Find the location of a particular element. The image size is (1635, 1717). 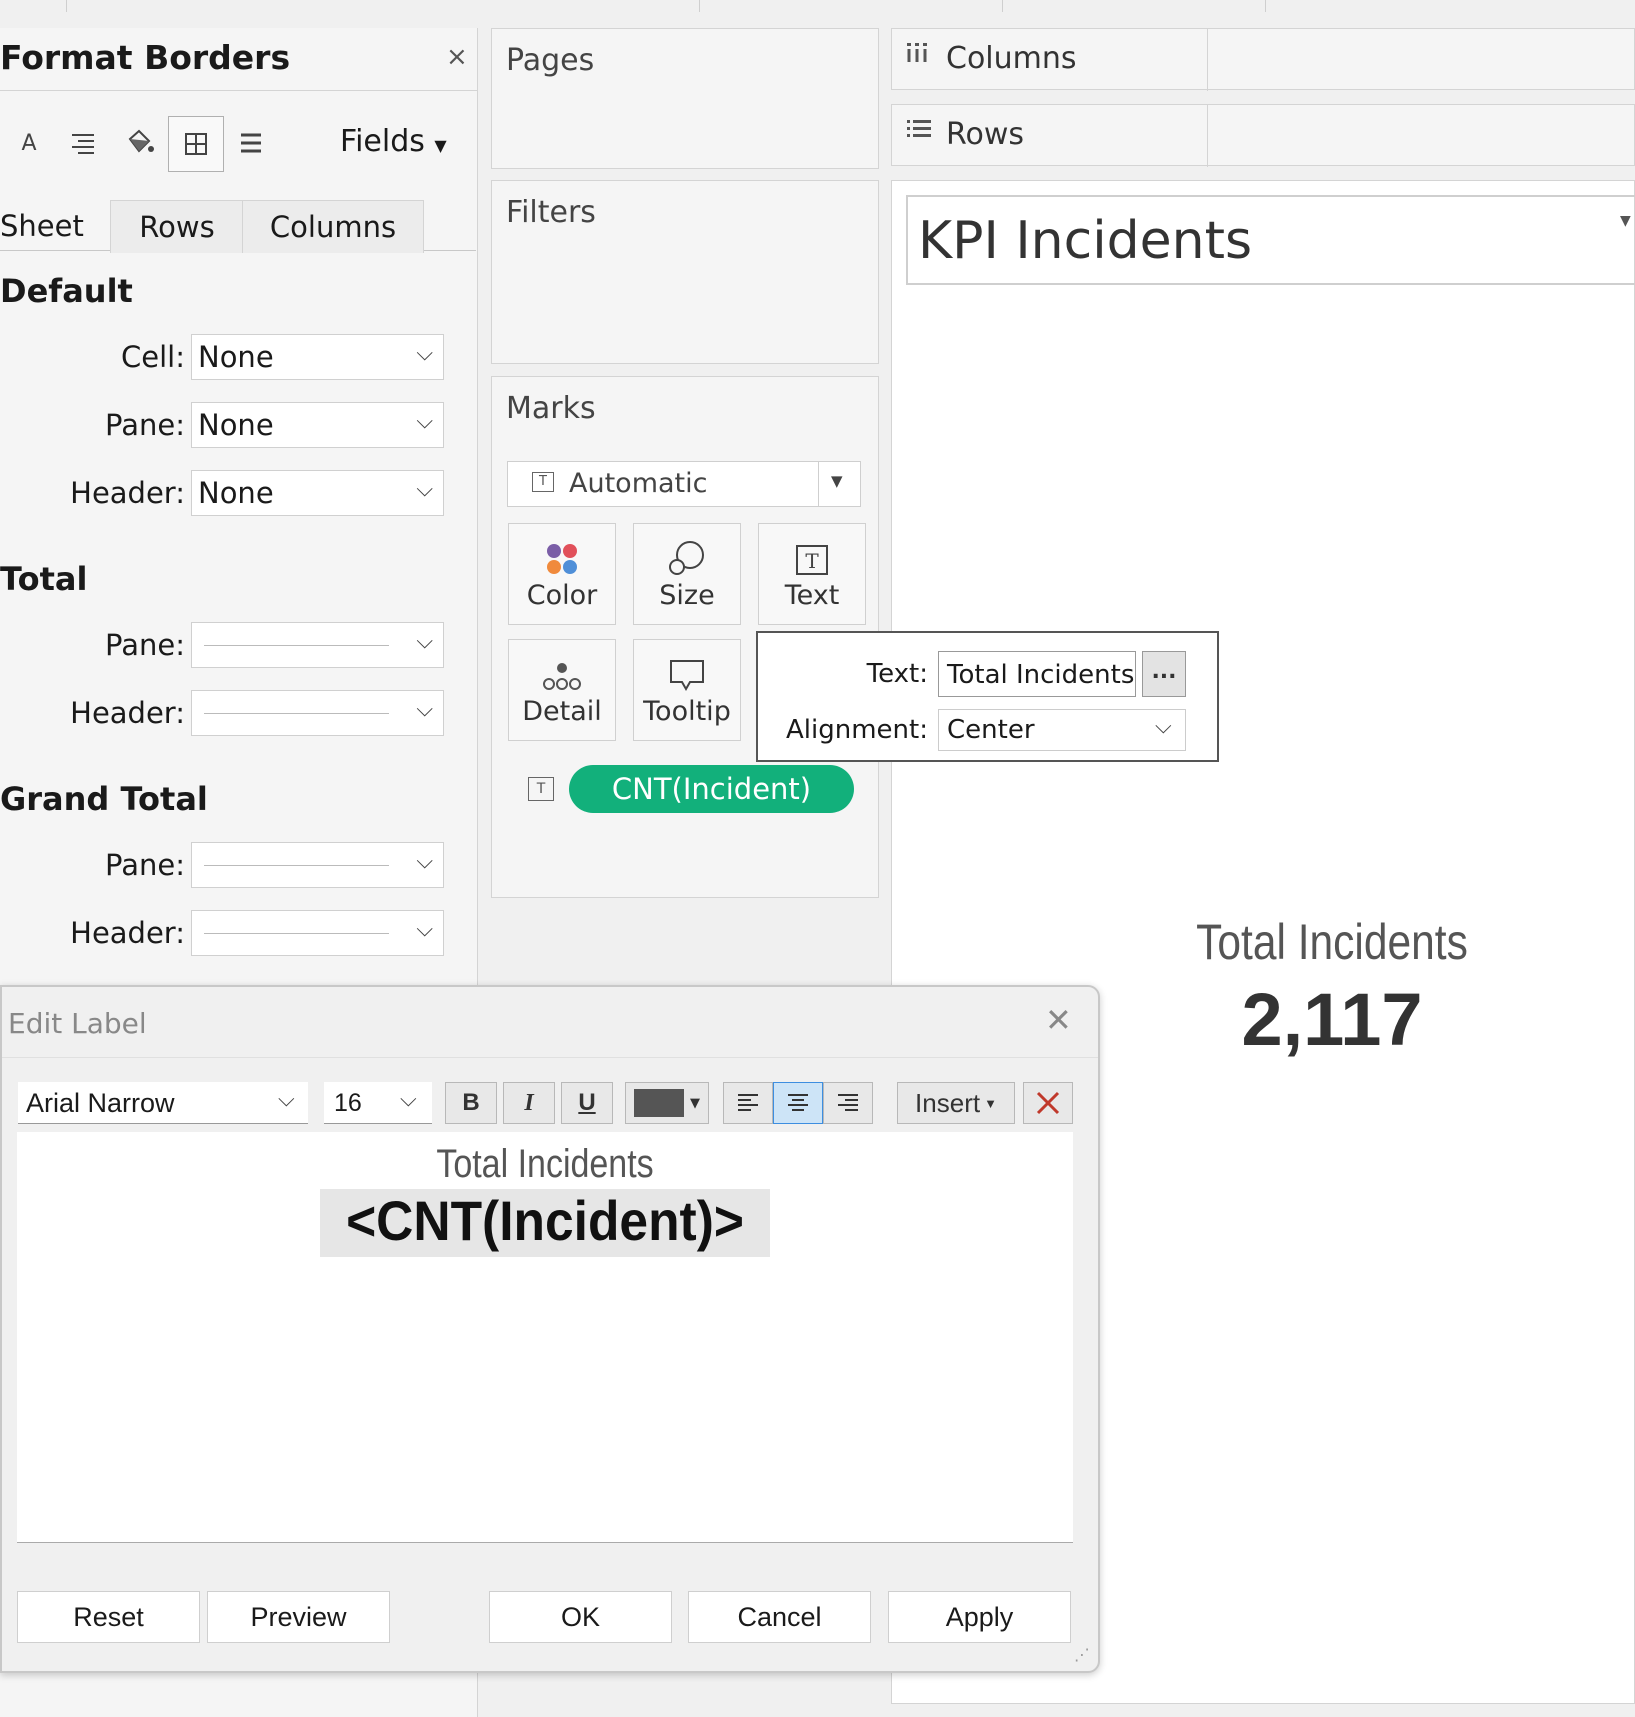

pane-label: Pane: is located at coordinates (145, 865).